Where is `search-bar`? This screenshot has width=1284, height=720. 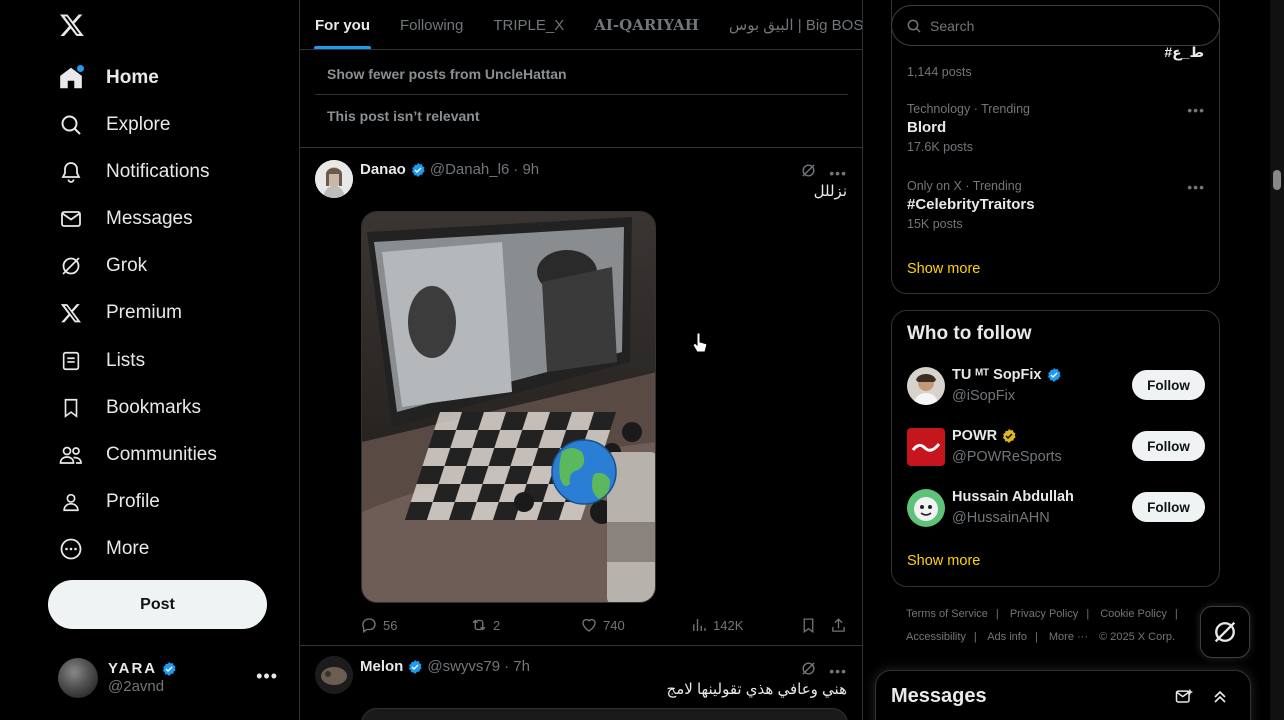
search-bar is located at coordinates (1055, 25).